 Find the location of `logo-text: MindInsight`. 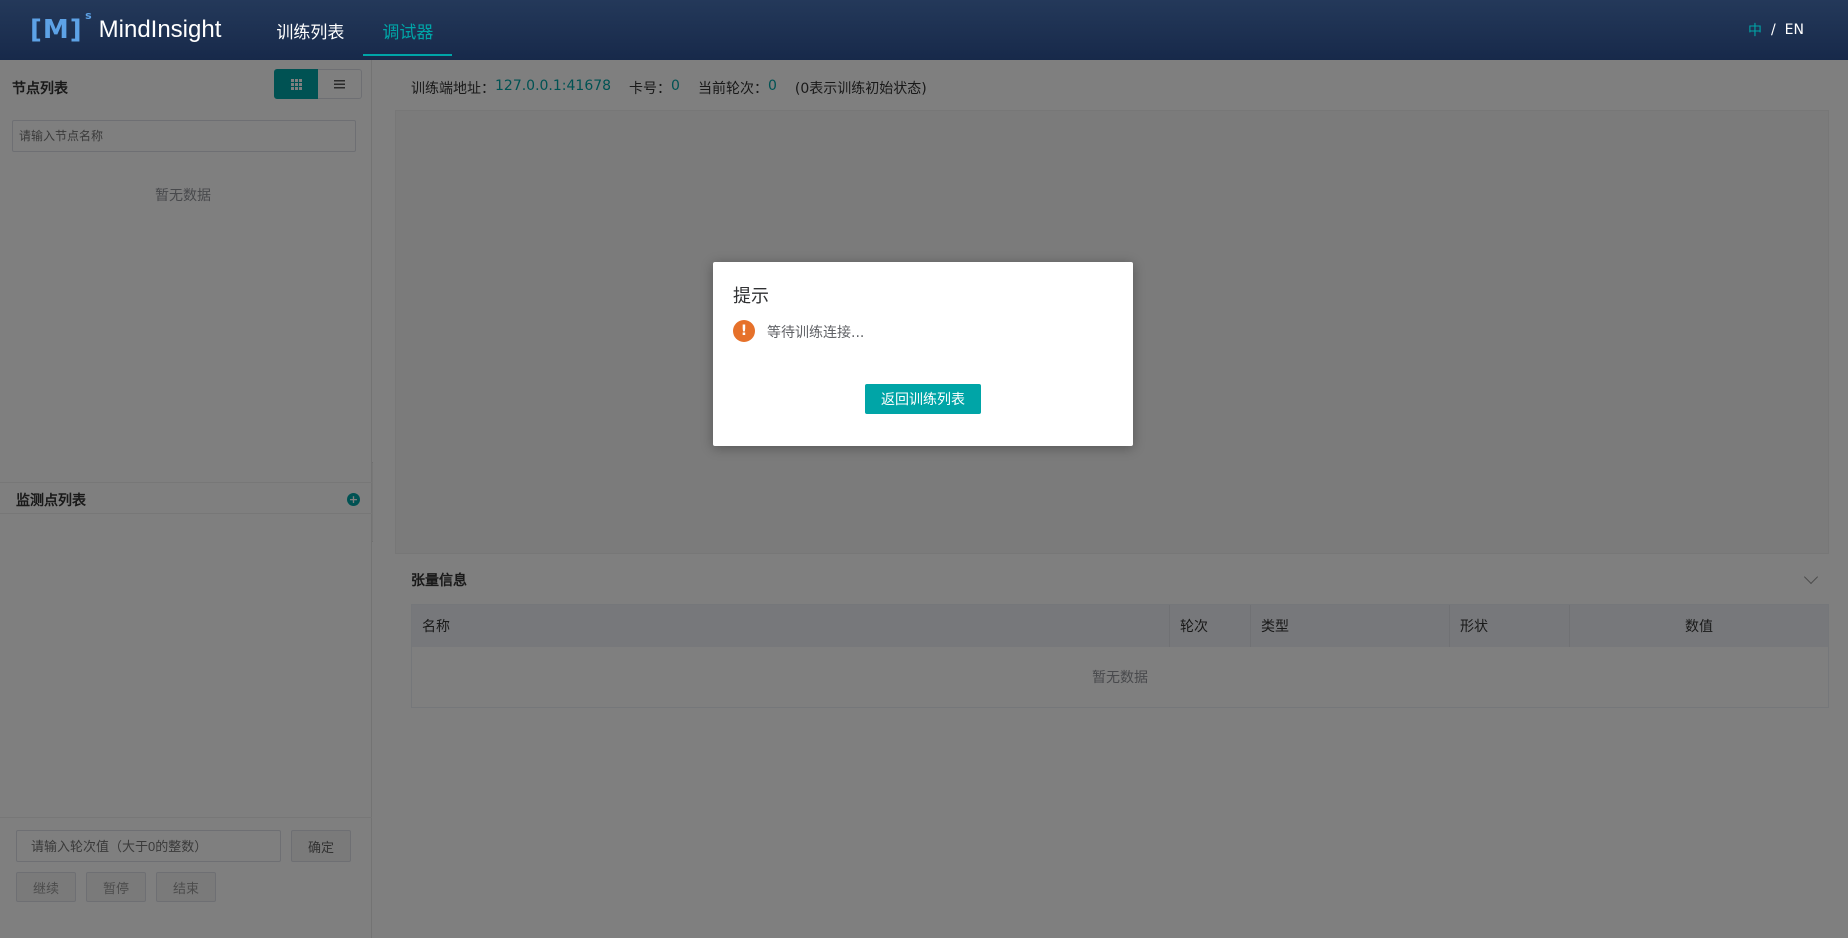

logo-text: MindInsight is located at coordinates (160, 29).